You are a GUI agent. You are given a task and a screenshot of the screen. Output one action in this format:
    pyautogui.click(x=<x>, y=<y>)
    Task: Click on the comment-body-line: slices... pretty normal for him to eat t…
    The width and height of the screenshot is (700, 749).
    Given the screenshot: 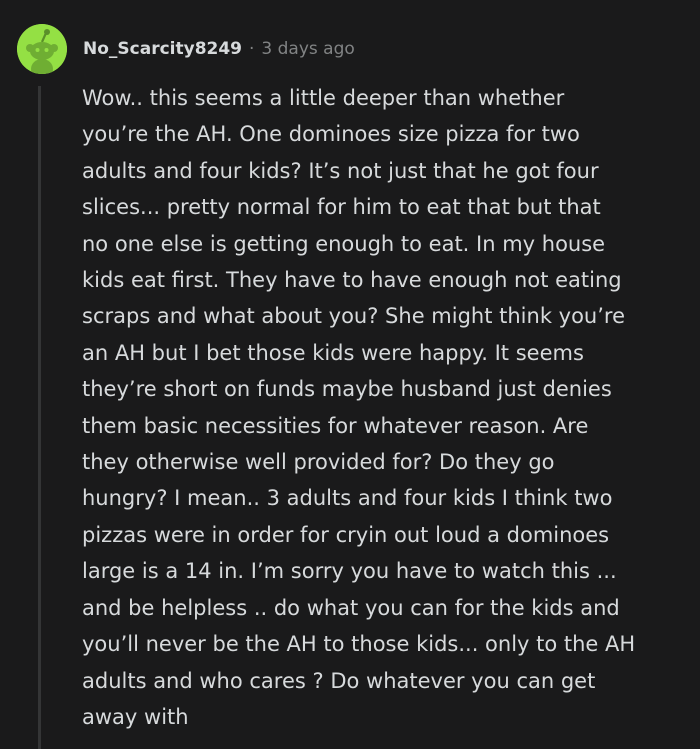 What is the action you would take?
    pyautogui.click(x=341, y=207)
    